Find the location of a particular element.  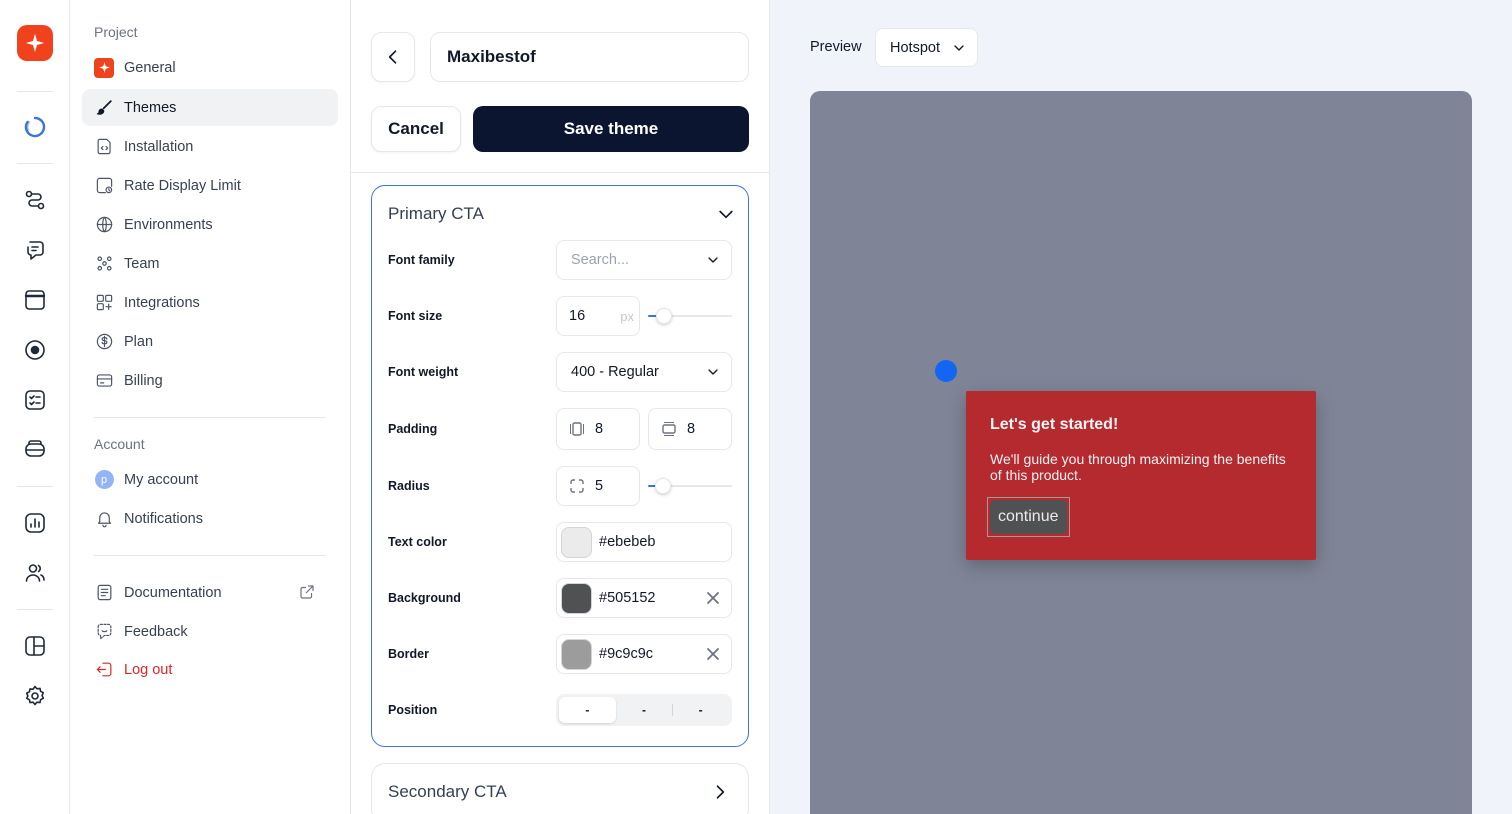

background-color-swatch is located at coordinates (576, 598).